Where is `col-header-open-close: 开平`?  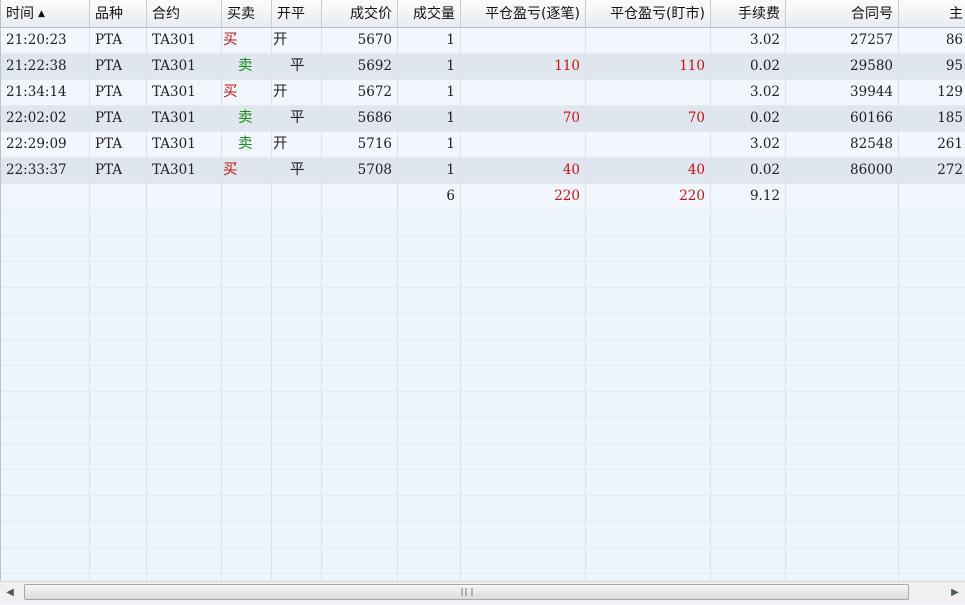 col-header-open-close: 开平 is located at coordinates (297, 13).